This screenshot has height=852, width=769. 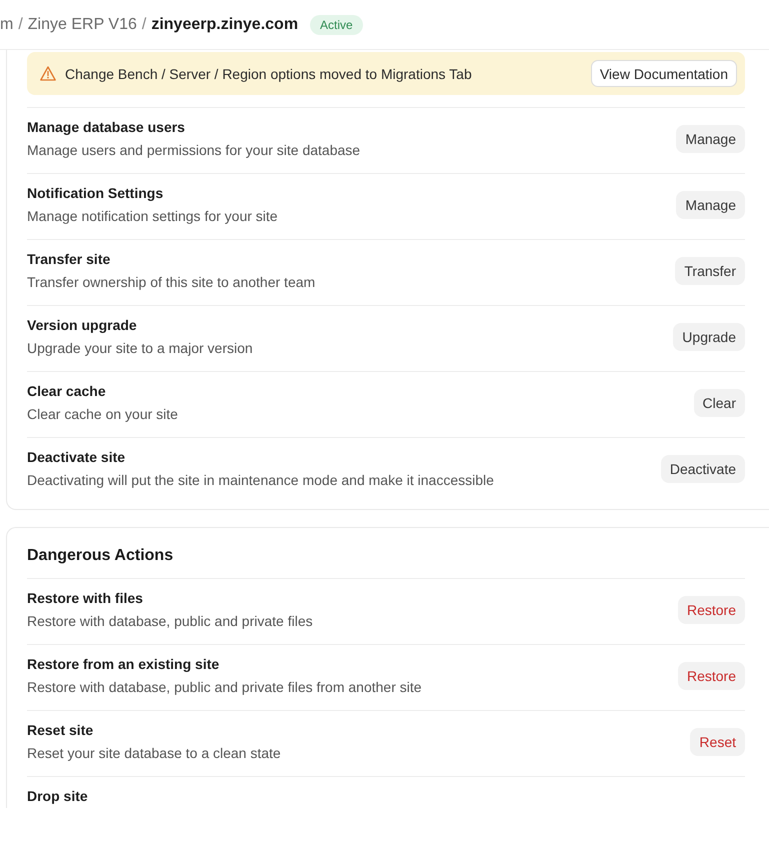 I want to click on action-button: Deactivate, so click(x=702, y=468).